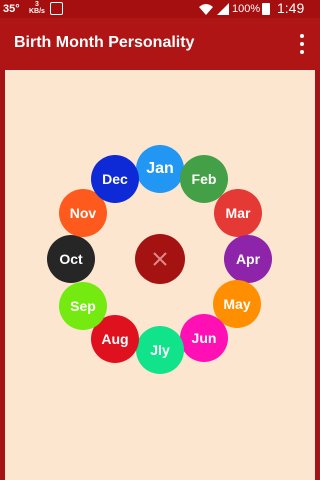 The height and width of the screenshot is (480, 320). I want to click on month-button-apr: Apr, so click(248, 259).